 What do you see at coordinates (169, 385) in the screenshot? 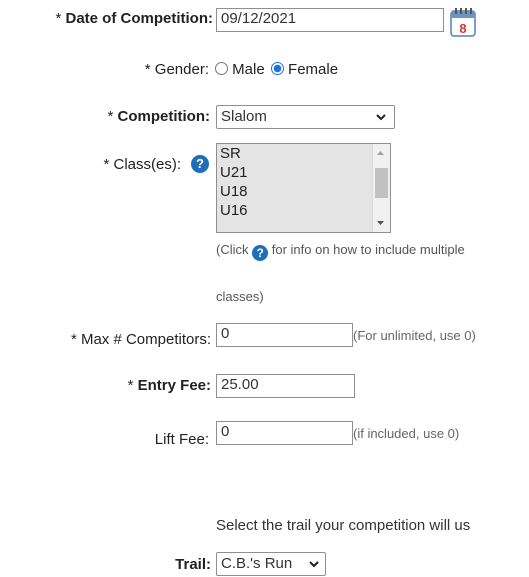
I see `entry-fee-label: * Entry Fee:` at bounding box center [169, 385].